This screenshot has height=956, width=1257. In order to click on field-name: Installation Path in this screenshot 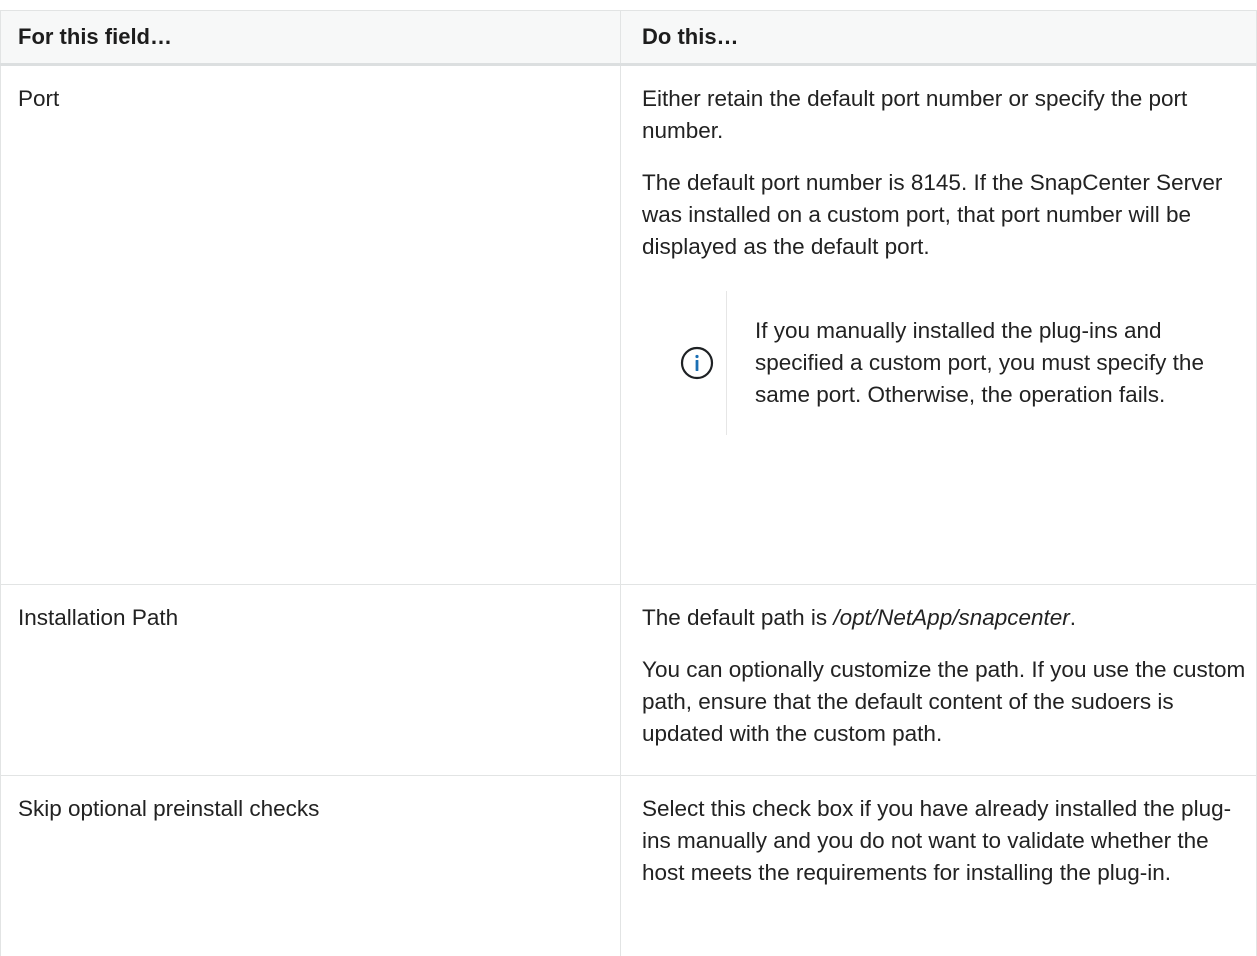, I will do `click(310, 680)`.